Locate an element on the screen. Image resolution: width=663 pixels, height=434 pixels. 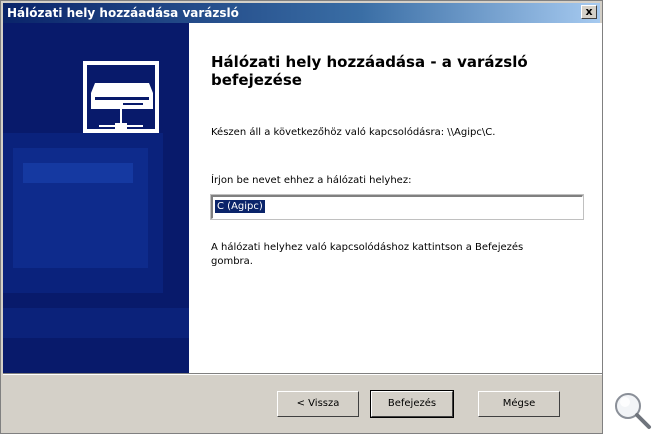
magnifier-icon is located at coordinates (632, 410).